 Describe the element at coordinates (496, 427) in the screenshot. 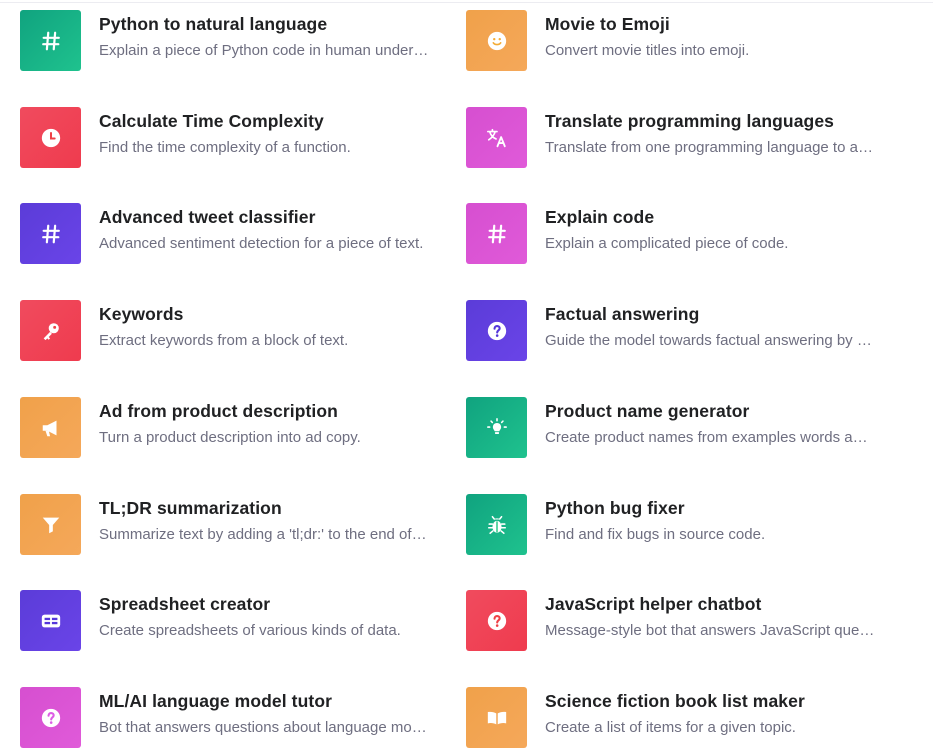

I see `lightbulb-icon` at that location.